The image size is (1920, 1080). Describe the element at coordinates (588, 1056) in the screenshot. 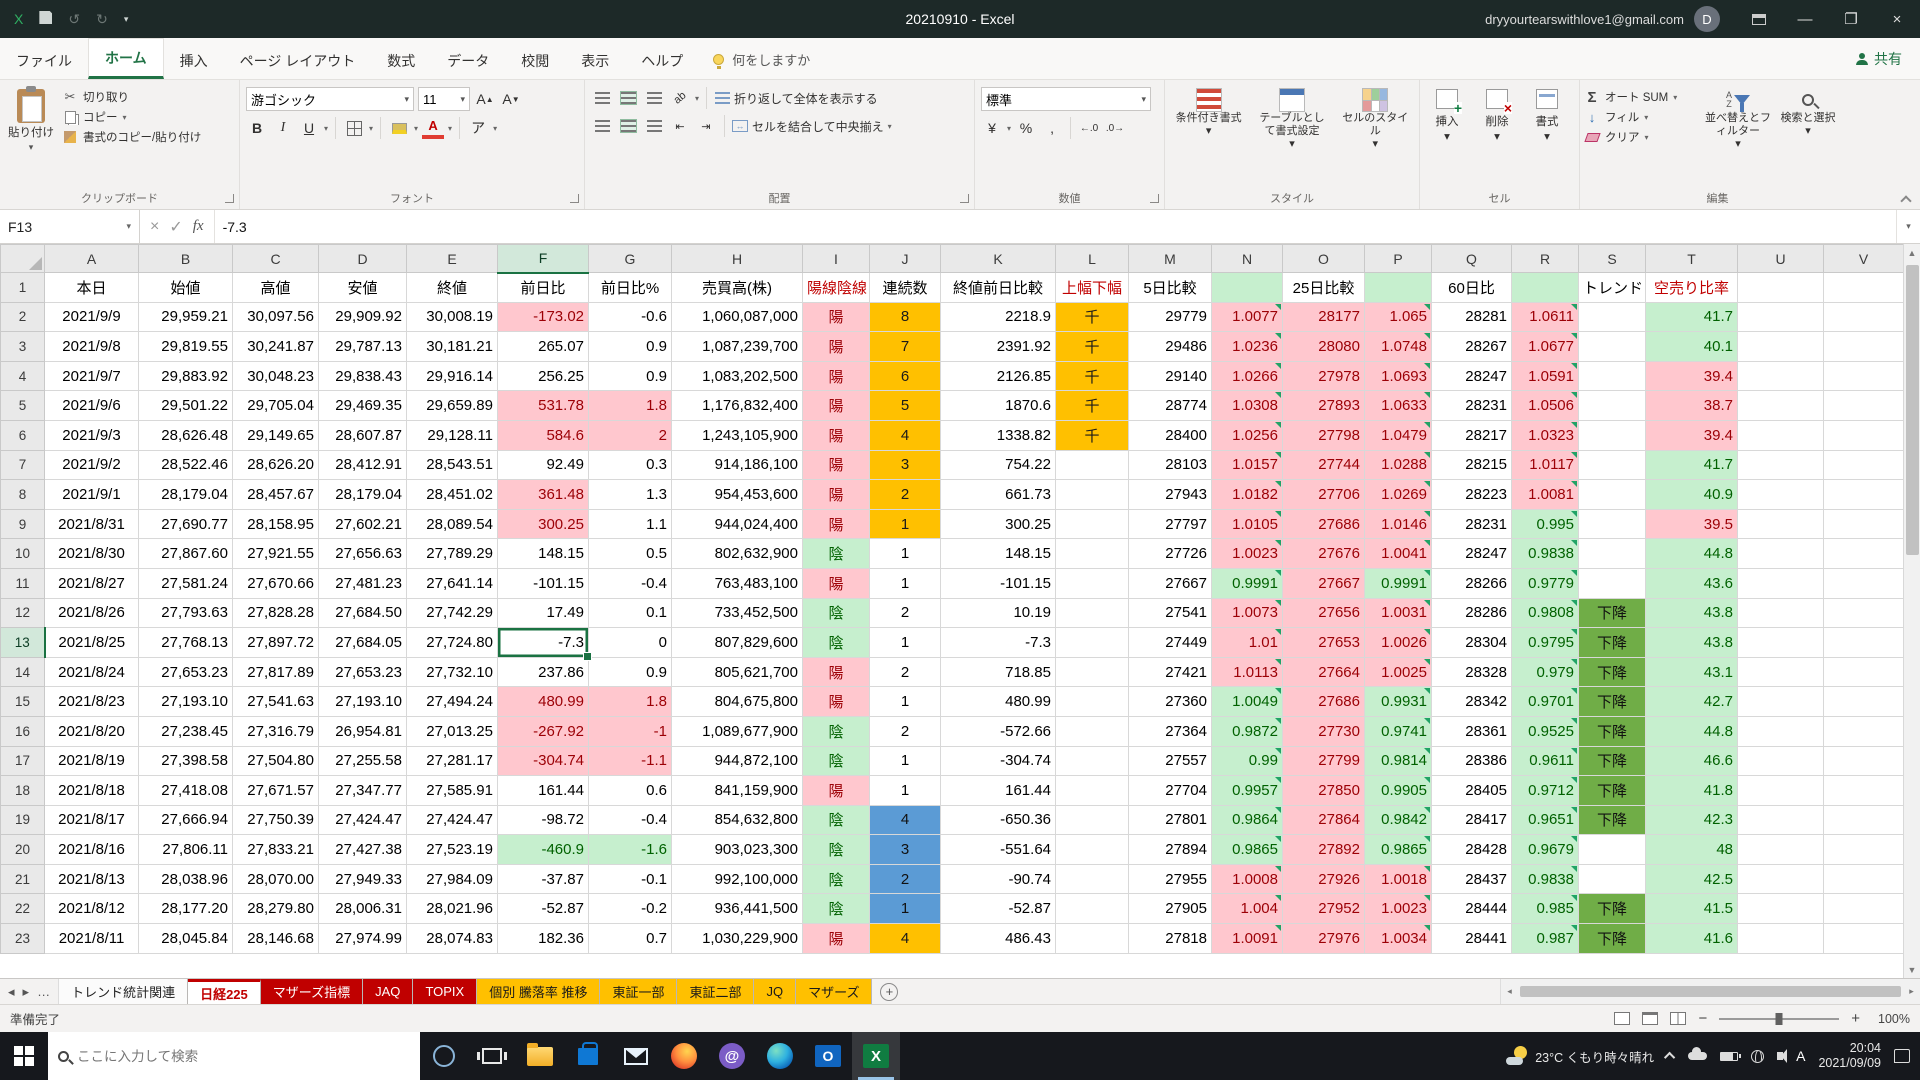

I see `microsoft-store-button` at that location.